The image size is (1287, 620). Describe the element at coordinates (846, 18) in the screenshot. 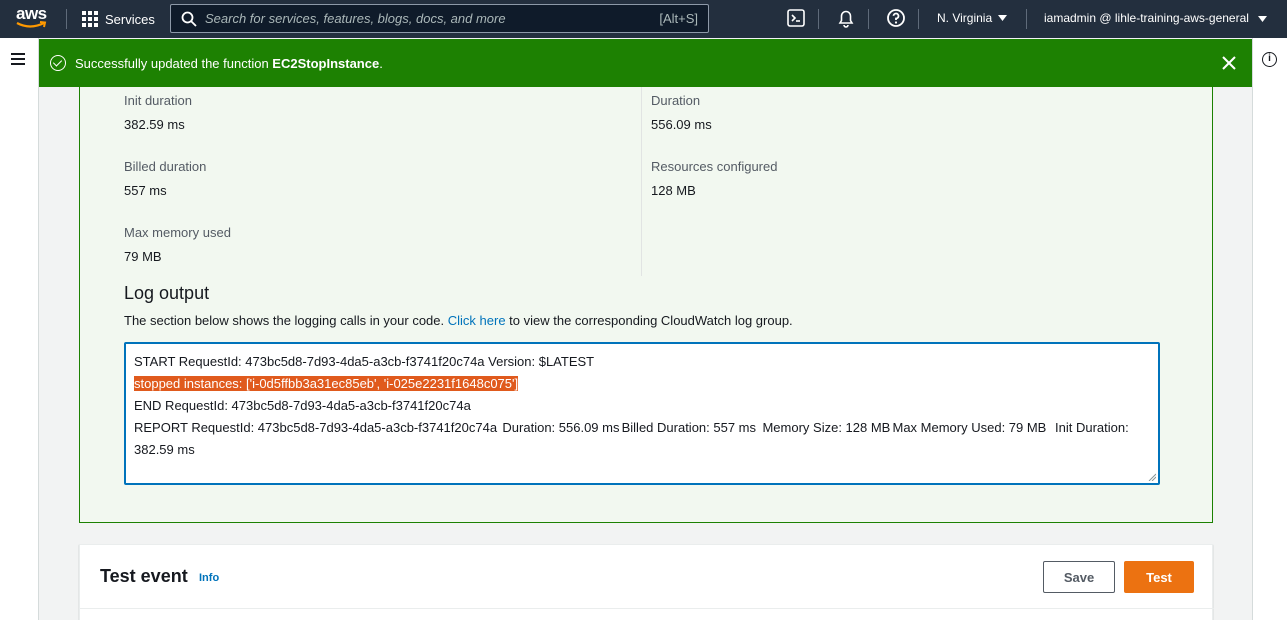

I see `bell-icon` at that location.